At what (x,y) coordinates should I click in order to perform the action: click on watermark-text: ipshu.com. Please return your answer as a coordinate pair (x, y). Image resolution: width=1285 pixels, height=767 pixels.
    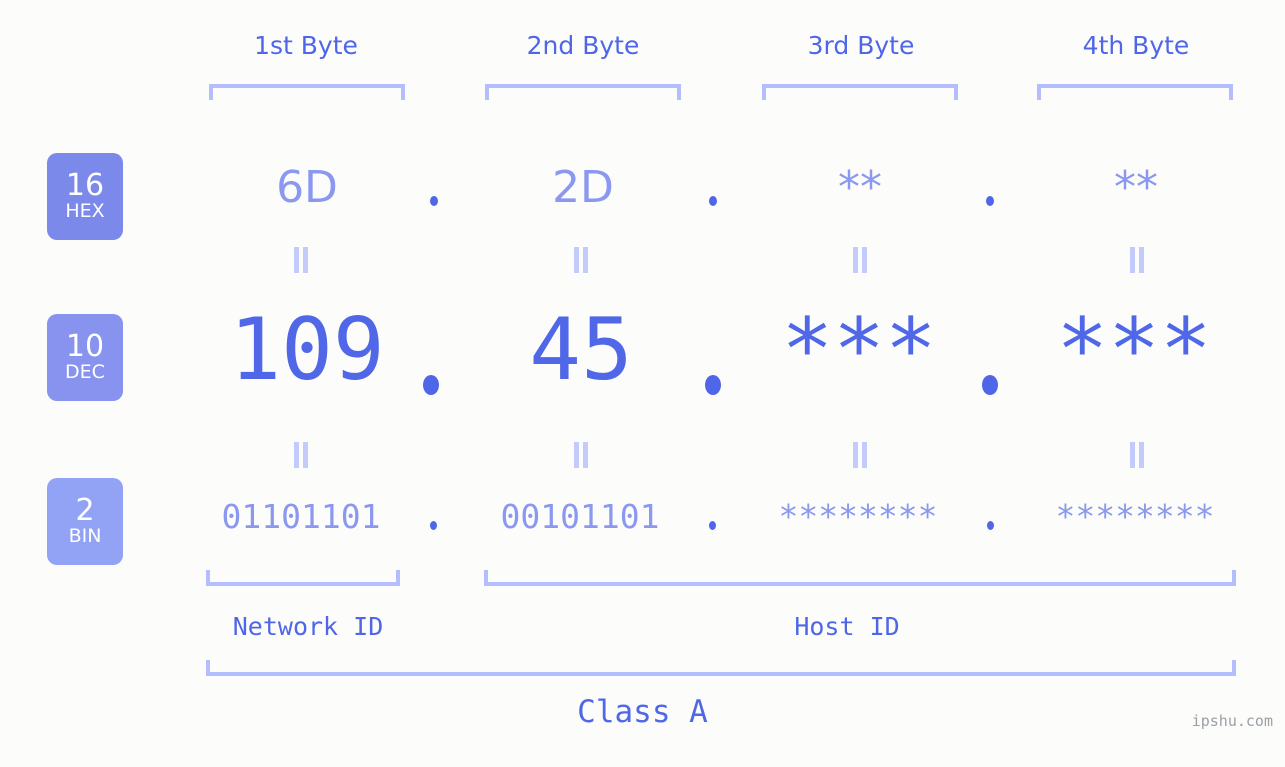
    Looking at the image, I should click on (1232, 721).